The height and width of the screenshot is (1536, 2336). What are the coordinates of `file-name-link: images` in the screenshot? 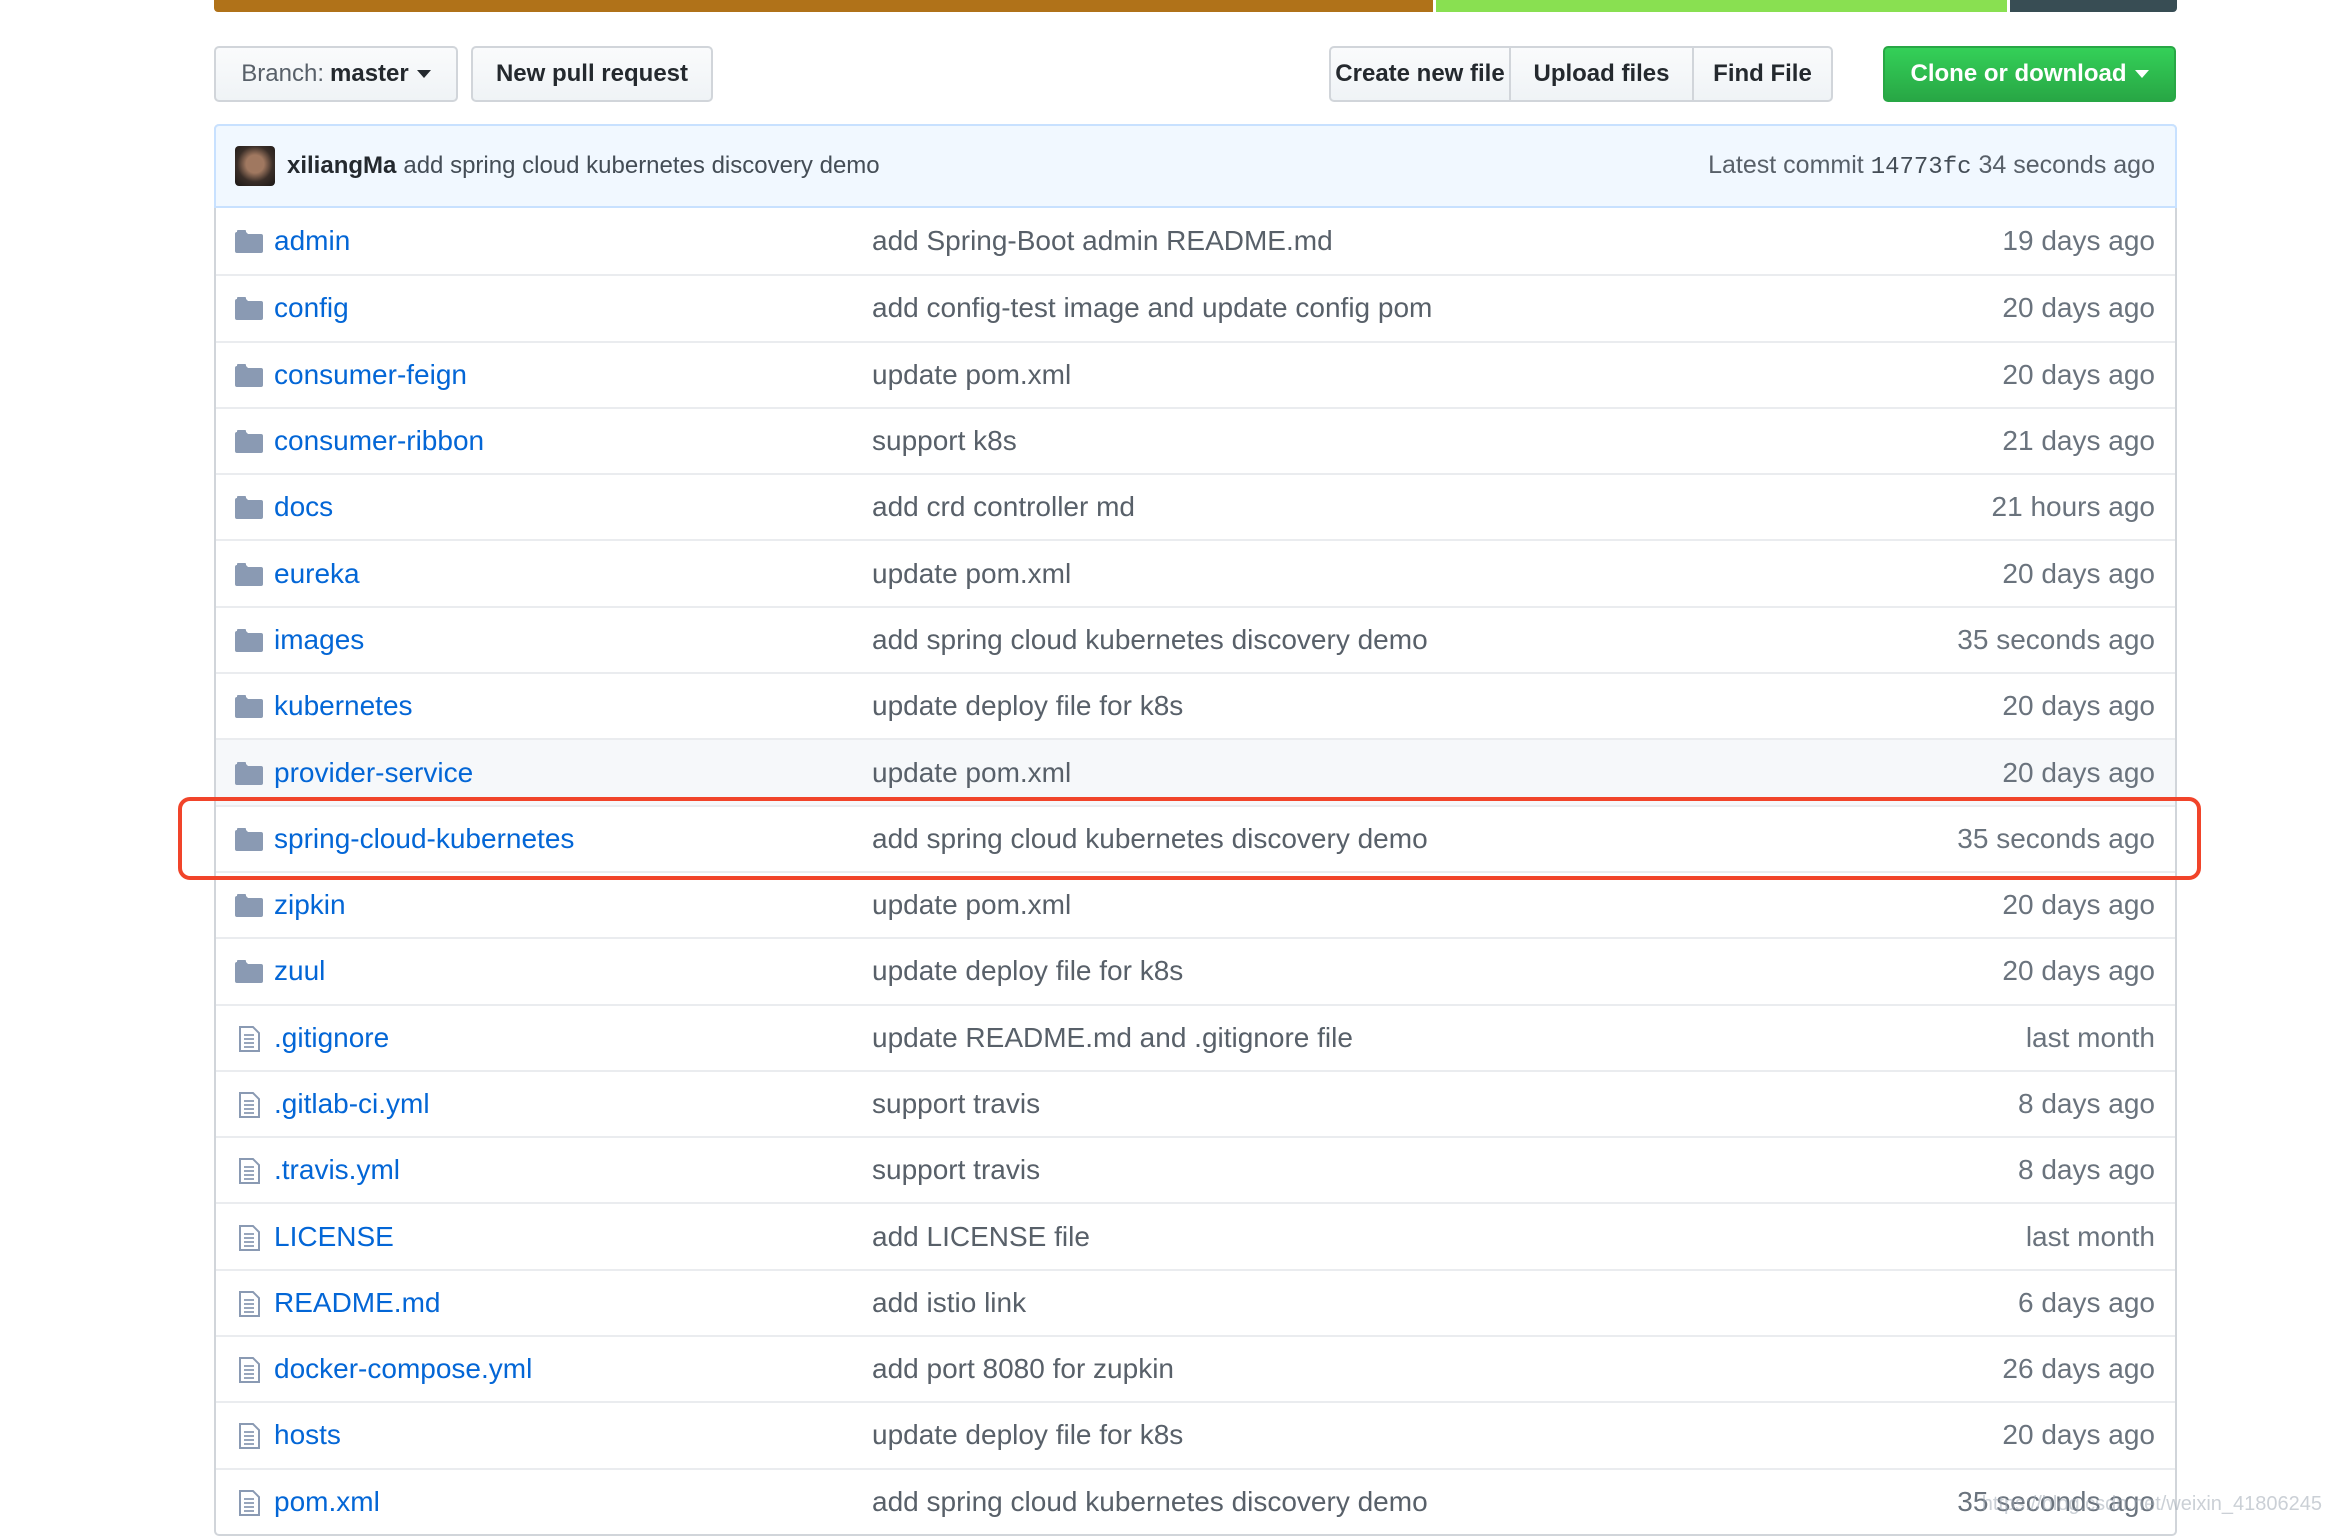 It's located at (319, 640).